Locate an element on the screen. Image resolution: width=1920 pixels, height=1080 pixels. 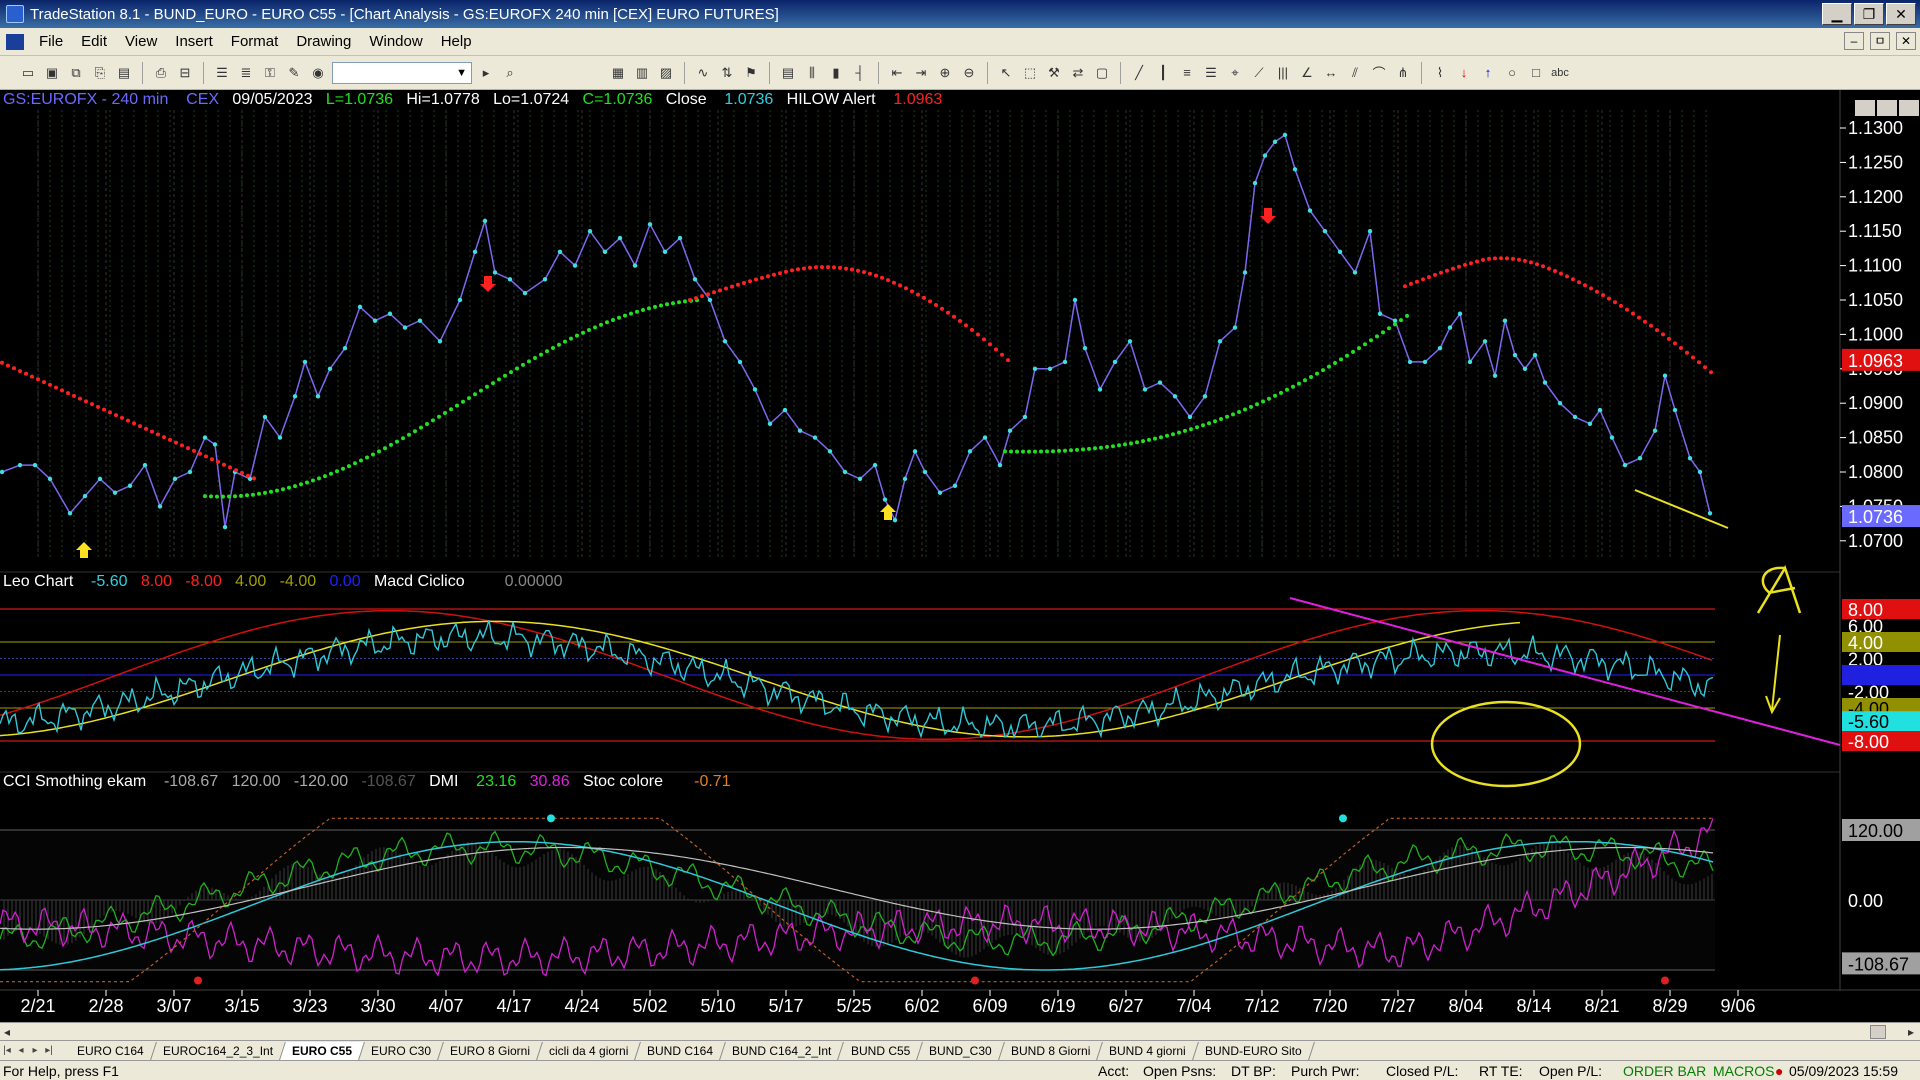
status-macros: MACROS is located at coordinates (1744, 1071).